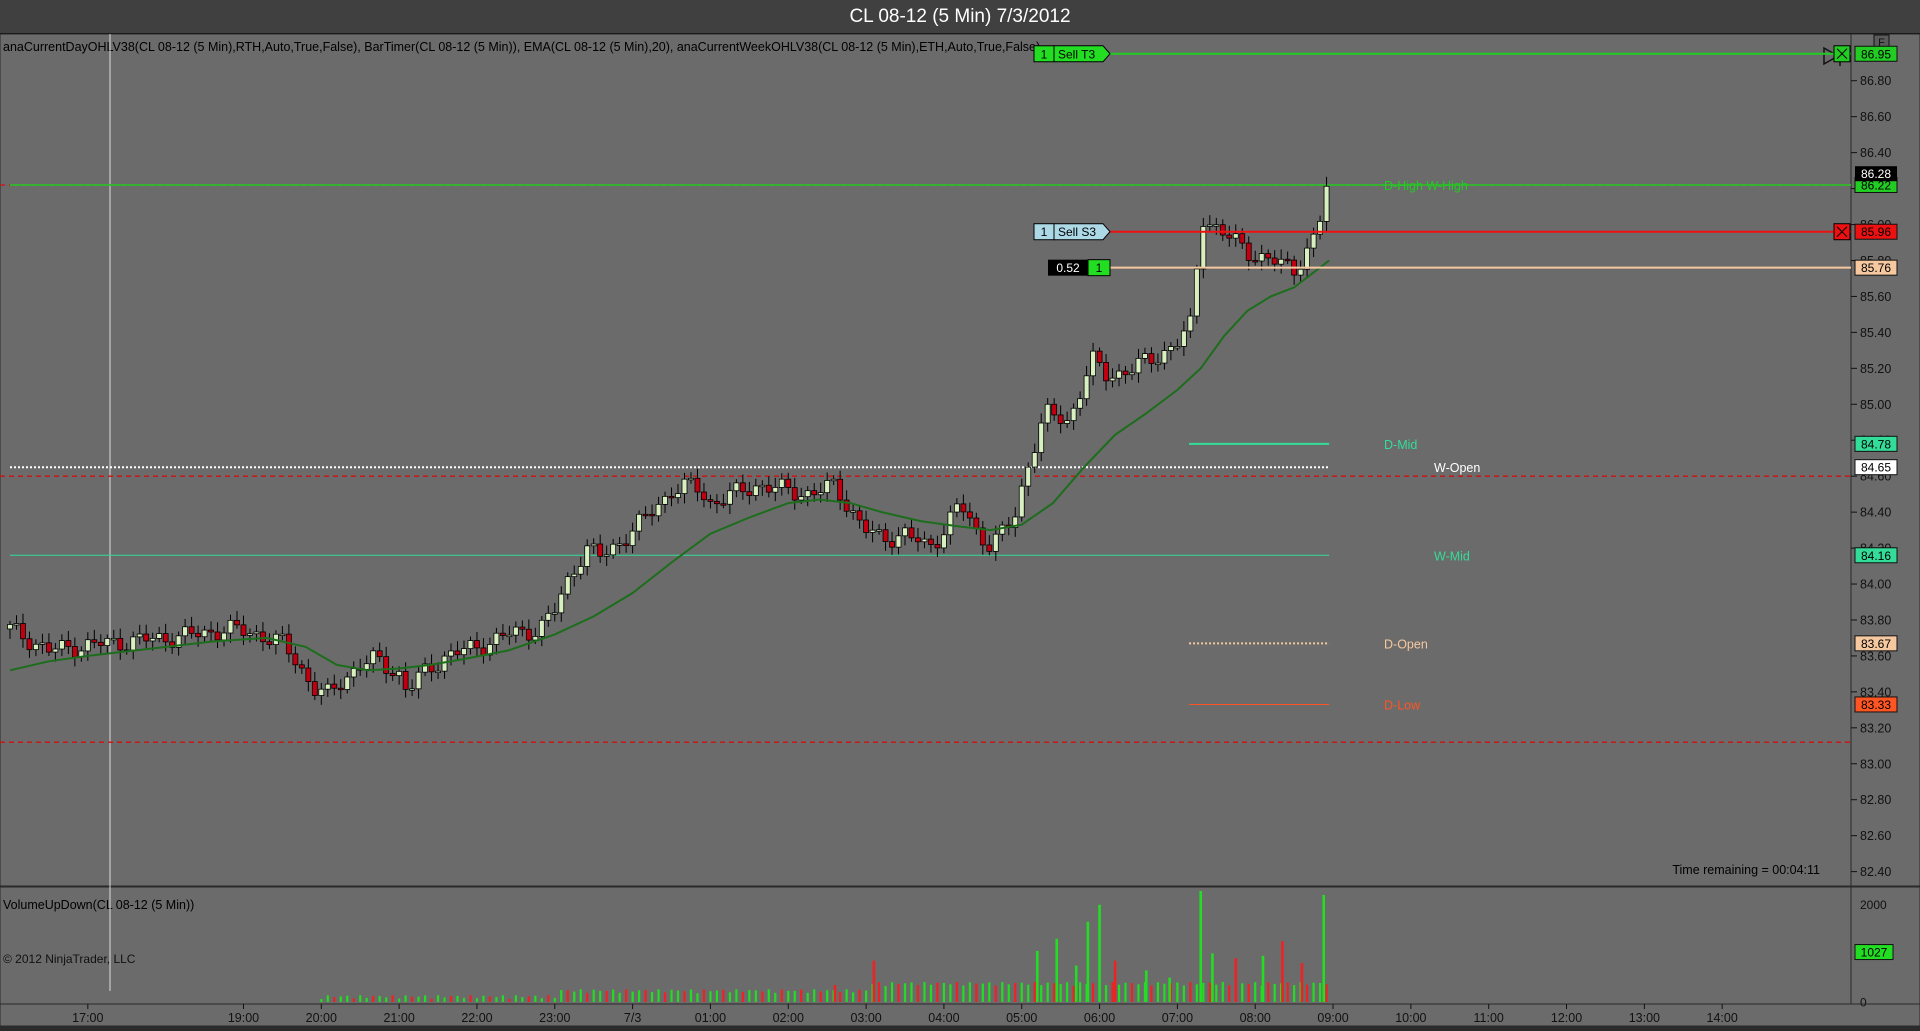 This screenshot has height=1031, width=1920. What do you see at coordinates (1875, 297) in the screenshot?
I see `price-tick-label: 85.60` at bounding box center [1875, 297].